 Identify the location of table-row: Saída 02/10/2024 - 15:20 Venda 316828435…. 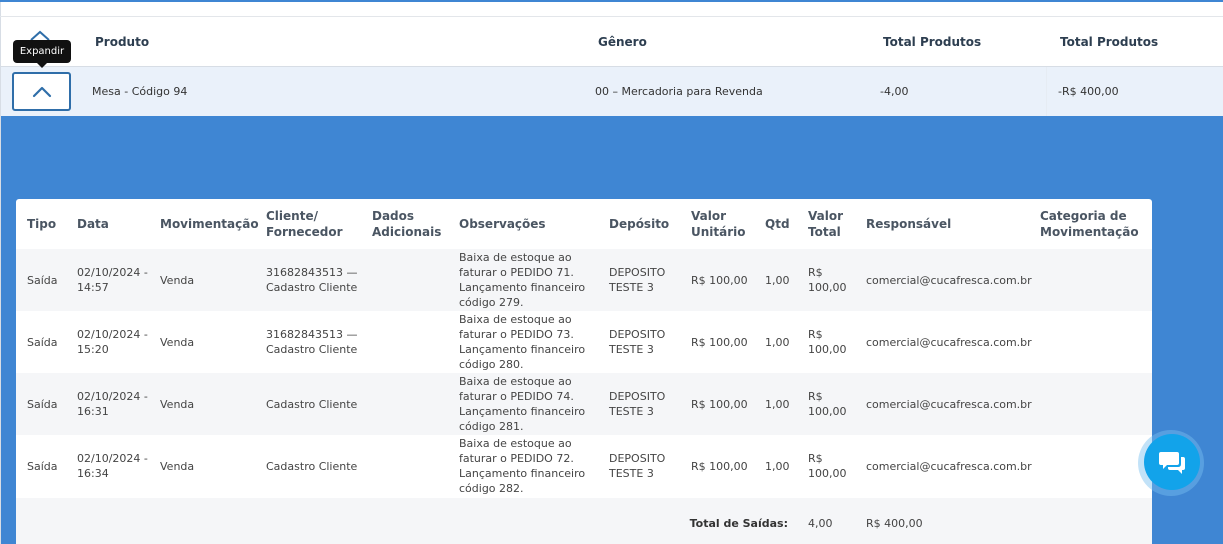
(584, 342).